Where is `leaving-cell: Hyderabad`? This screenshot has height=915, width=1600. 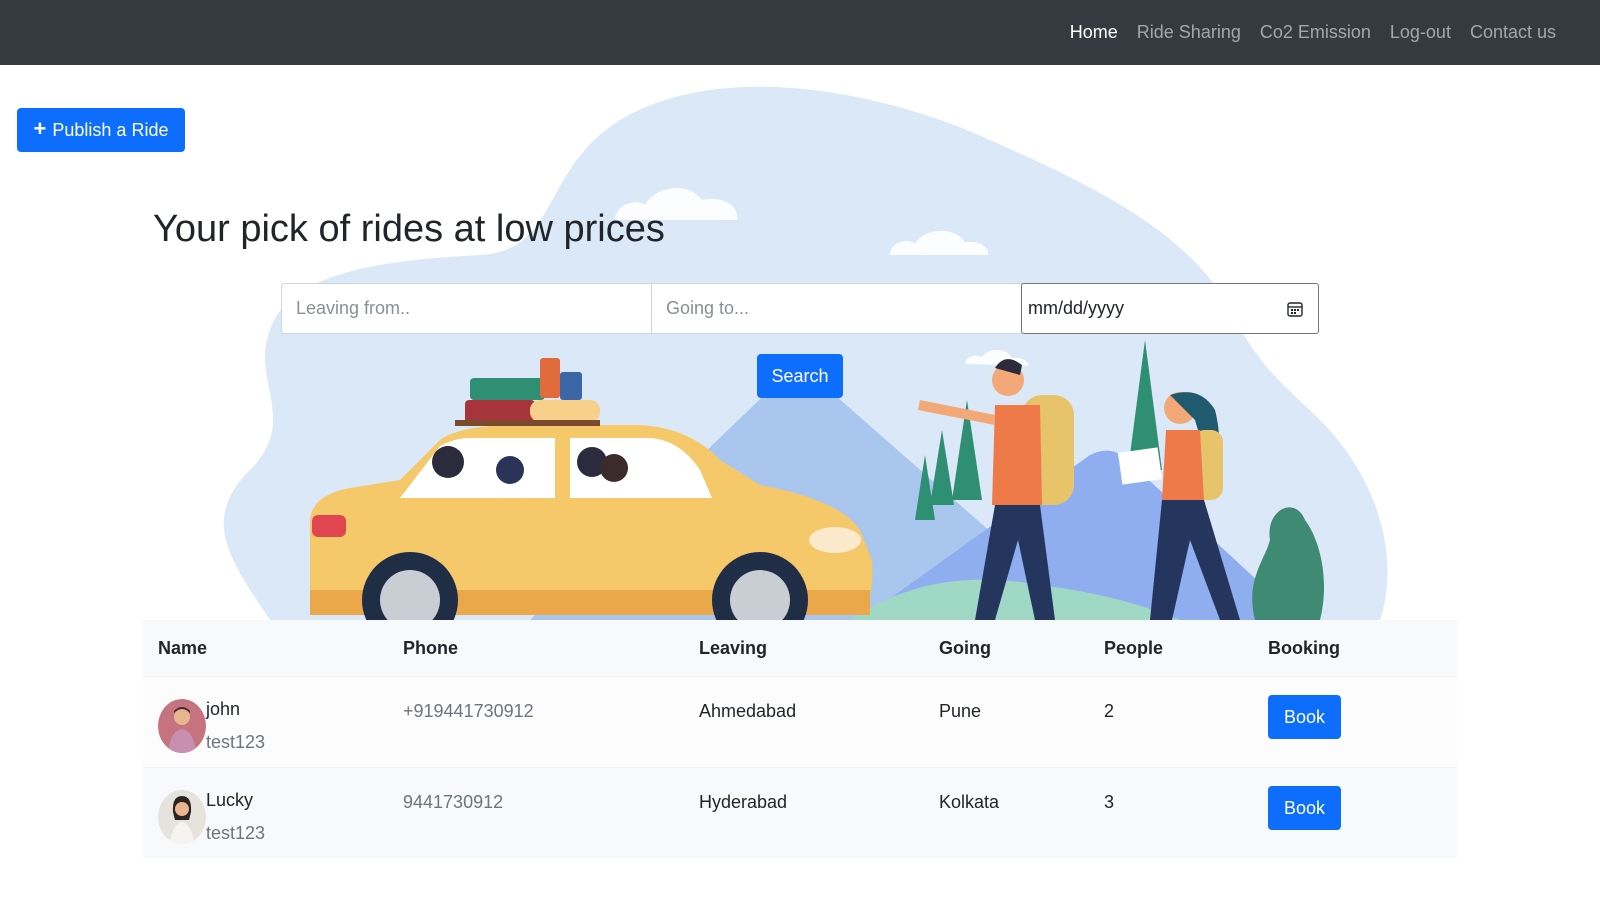 leaving-cell: Hyderabad is located at coordinates (743, 802).